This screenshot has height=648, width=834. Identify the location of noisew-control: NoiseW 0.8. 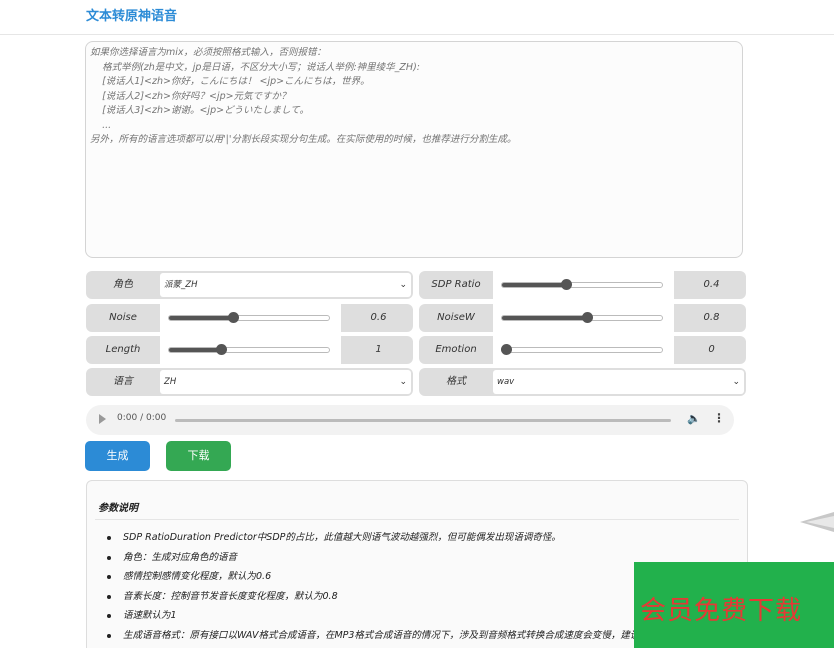
(582, 318).